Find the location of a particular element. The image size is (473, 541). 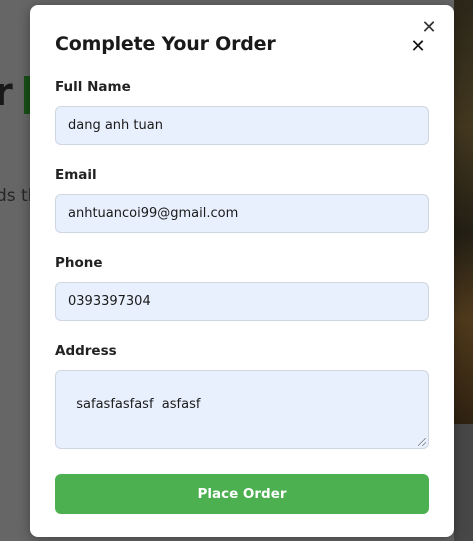

email-label: Email is located at coordinates (76, 175).